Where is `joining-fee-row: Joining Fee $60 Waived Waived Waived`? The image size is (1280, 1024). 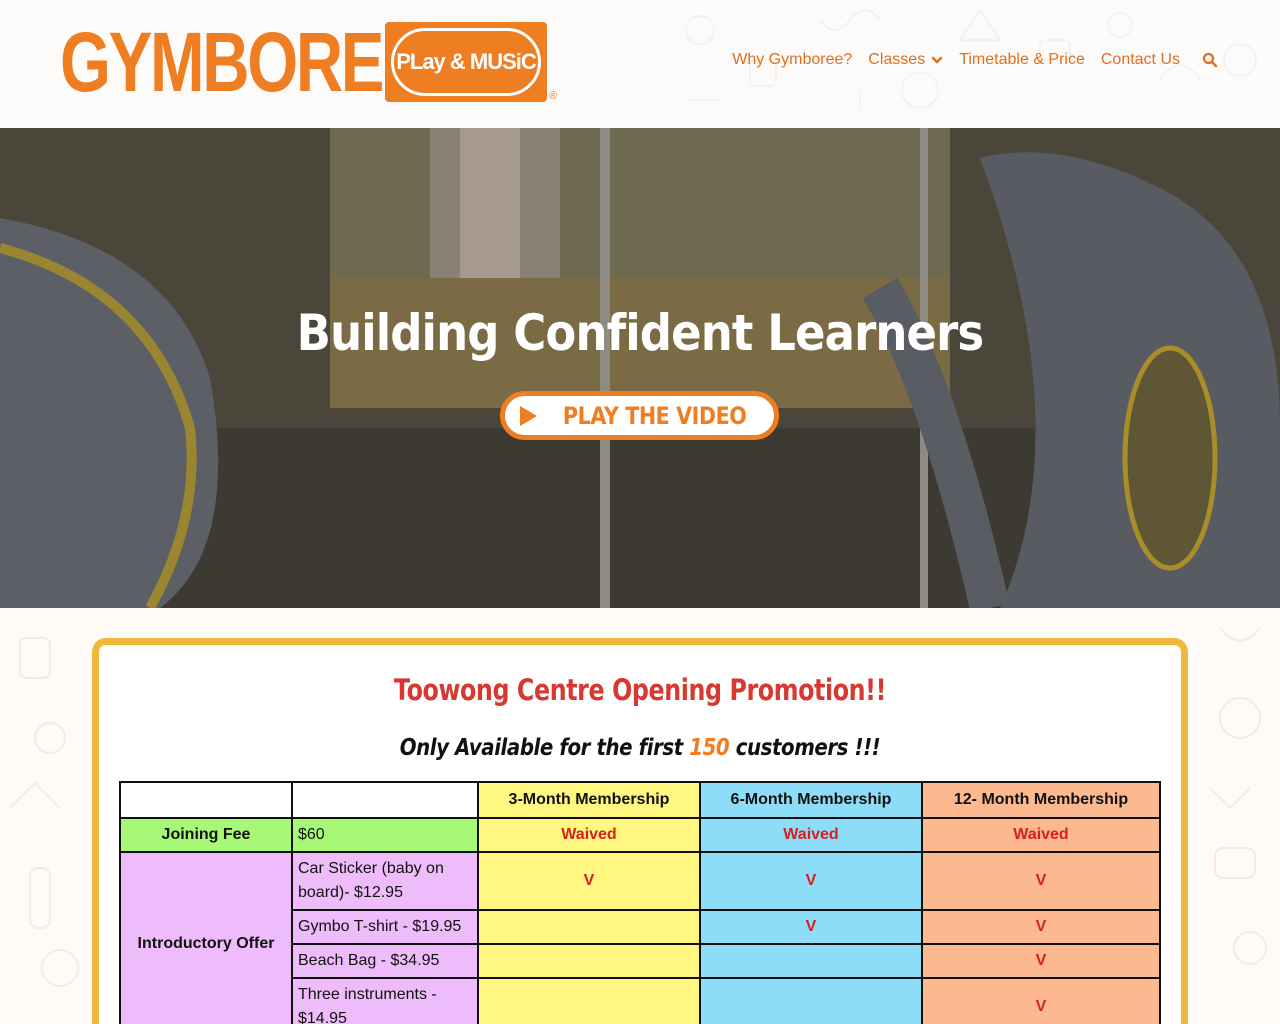
joining-fee-row: Joining Fee $60 Waived Waived Waived is located at coordinates (640, 835).